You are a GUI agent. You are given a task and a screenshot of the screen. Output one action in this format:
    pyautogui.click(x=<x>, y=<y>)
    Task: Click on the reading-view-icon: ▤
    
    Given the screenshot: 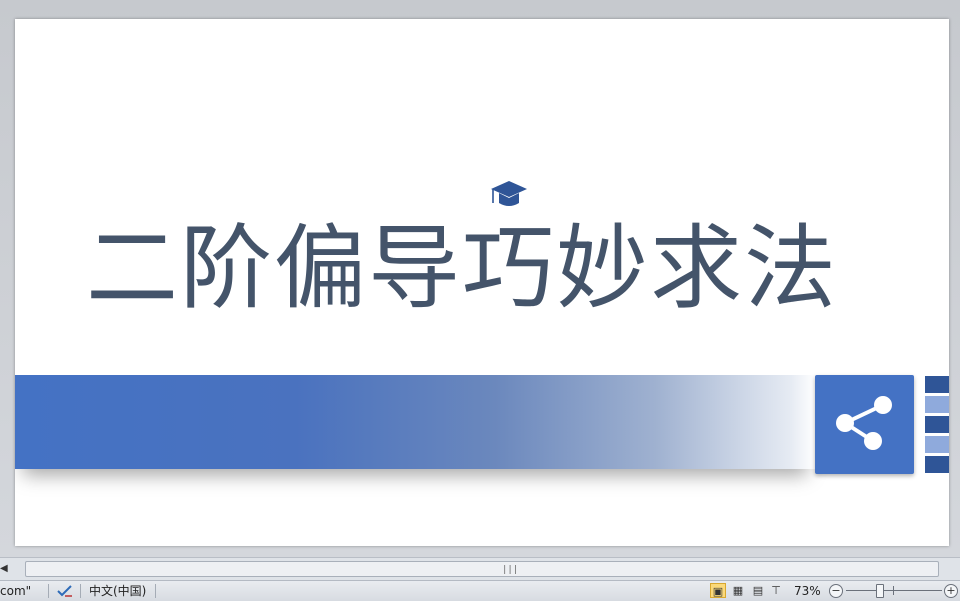 What is the action you would take?
    pyautogui.click(x=758, y=590)
    